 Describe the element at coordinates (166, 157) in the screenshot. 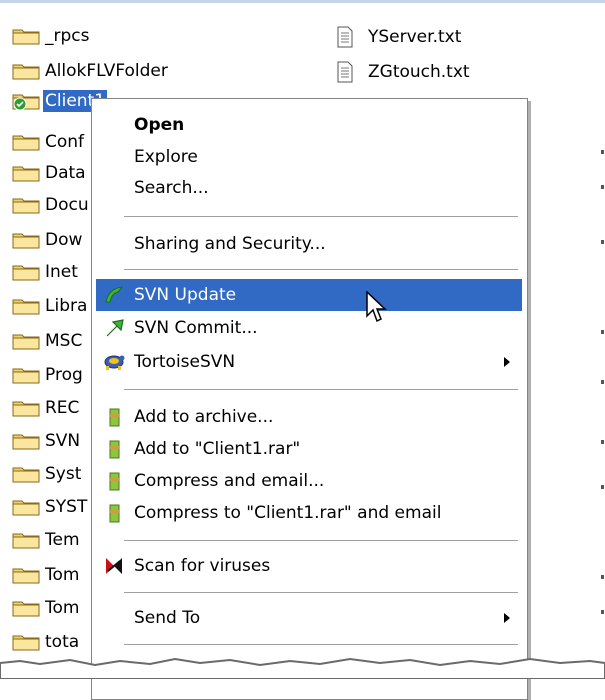

I see `menu-item-label: Explore` at that location.